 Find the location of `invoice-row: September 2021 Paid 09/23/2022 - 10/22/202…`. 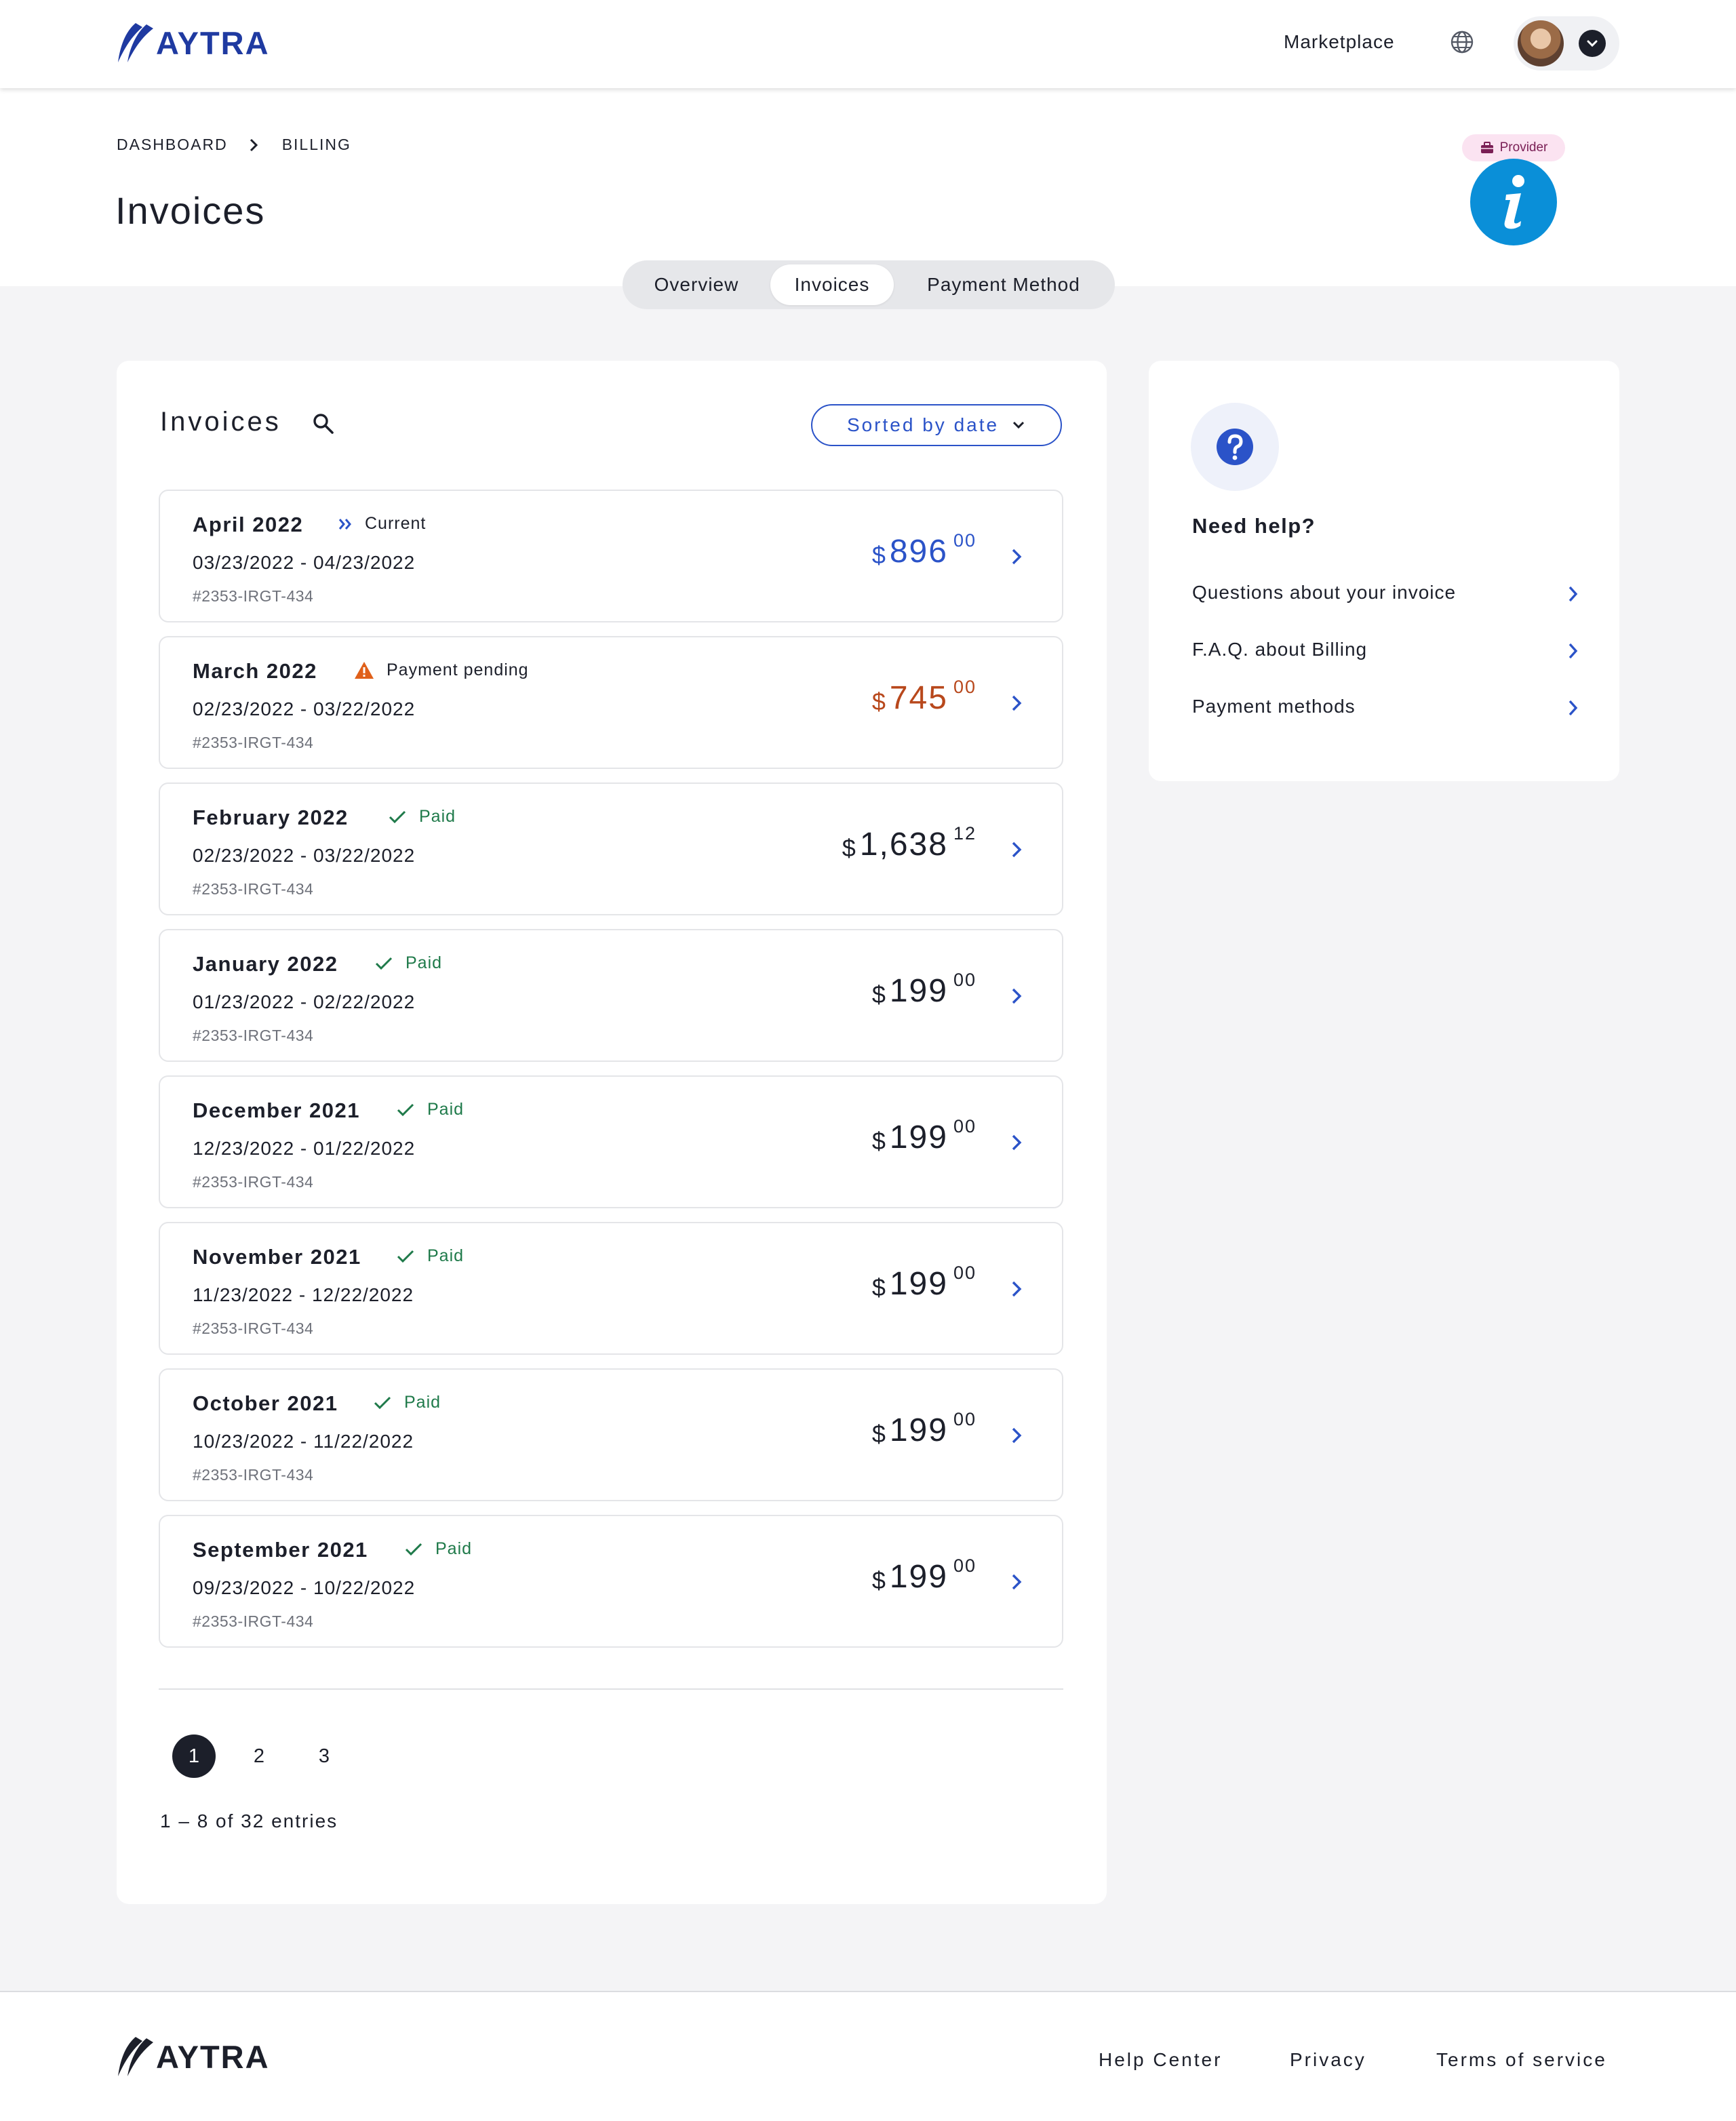

invoice-row: September 2021 Paid 09/23/2022 - 10/22/202… is located at coordinates (611, 1581).